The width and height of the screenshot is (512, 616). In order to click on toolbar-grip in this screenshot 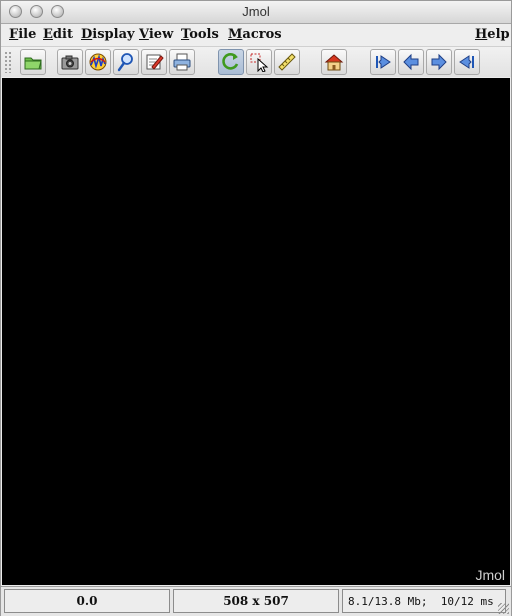, I will do `click(8, 62)`.